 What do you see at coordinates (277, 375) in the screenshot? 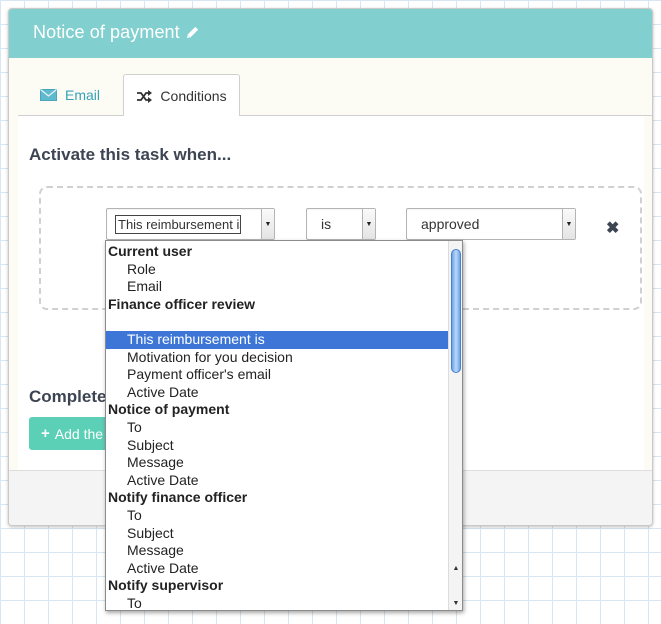
I see `dropdown-option: Payment officer's email` at bounding box center [277, 375].